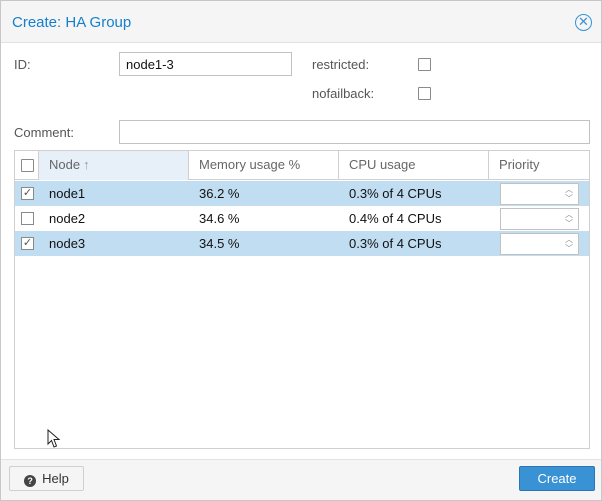 The height and width of the screenshot is (501, 602). Describe the element at coordinates (219, 218) in the screenshot. I see `cell-memory: 34.6 %` at that location.